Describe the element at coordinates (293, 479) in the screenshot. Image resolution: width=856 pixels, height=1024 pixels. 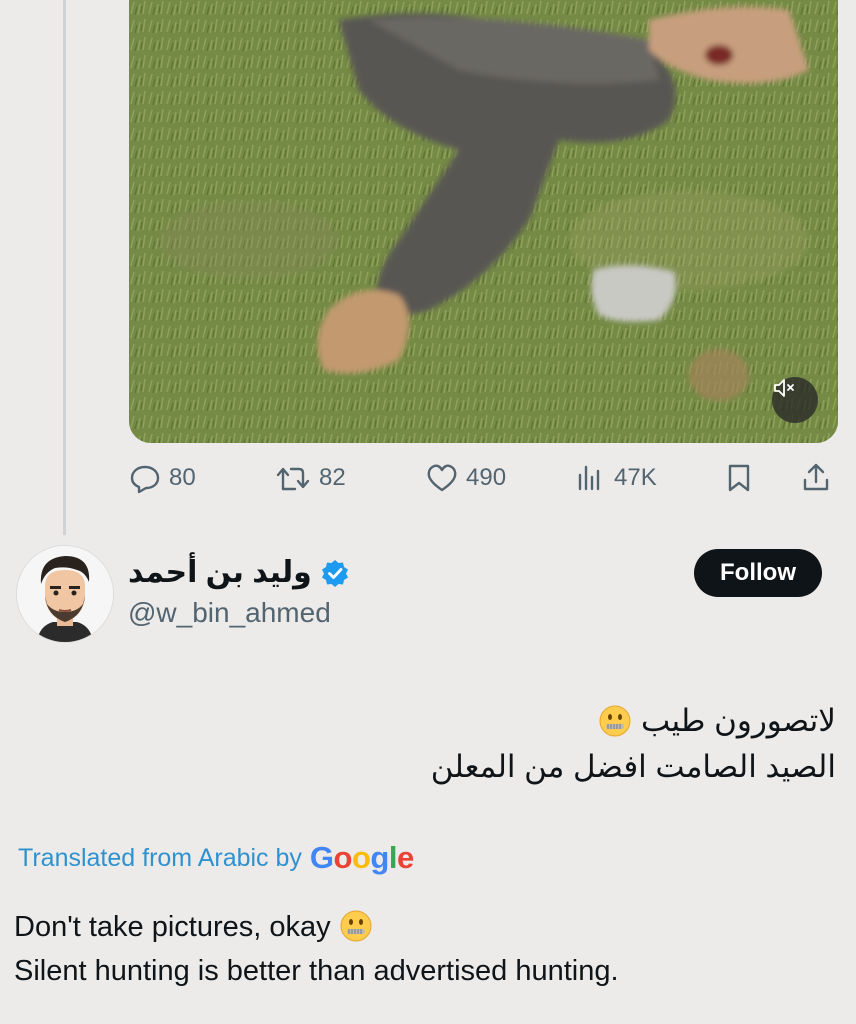
I see `repost-icon` at that location.